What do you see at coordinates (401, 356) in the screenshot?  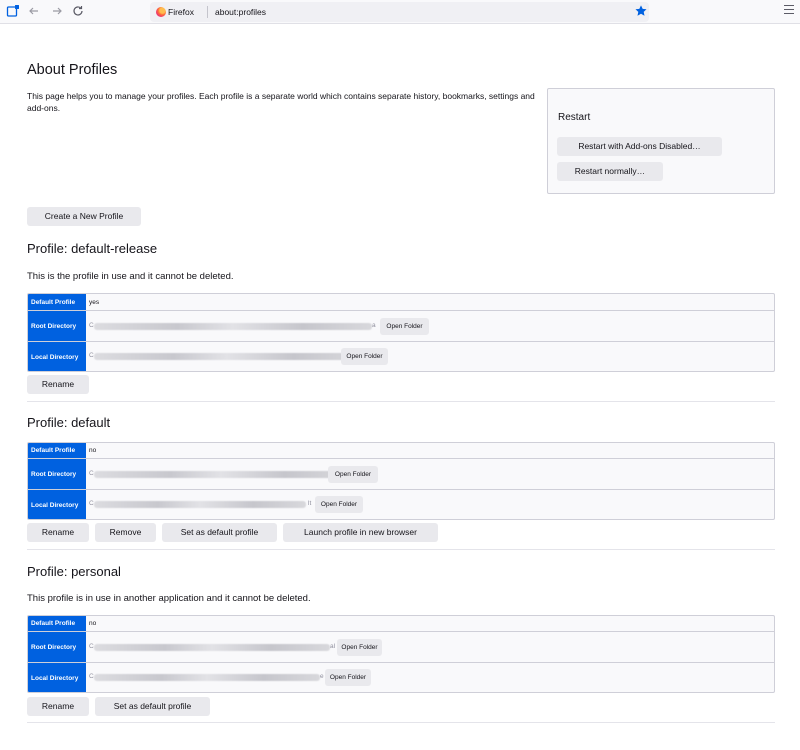 I see `local-directory-row: Local Directory C t Open Folder` at bounding box center [401, 356].